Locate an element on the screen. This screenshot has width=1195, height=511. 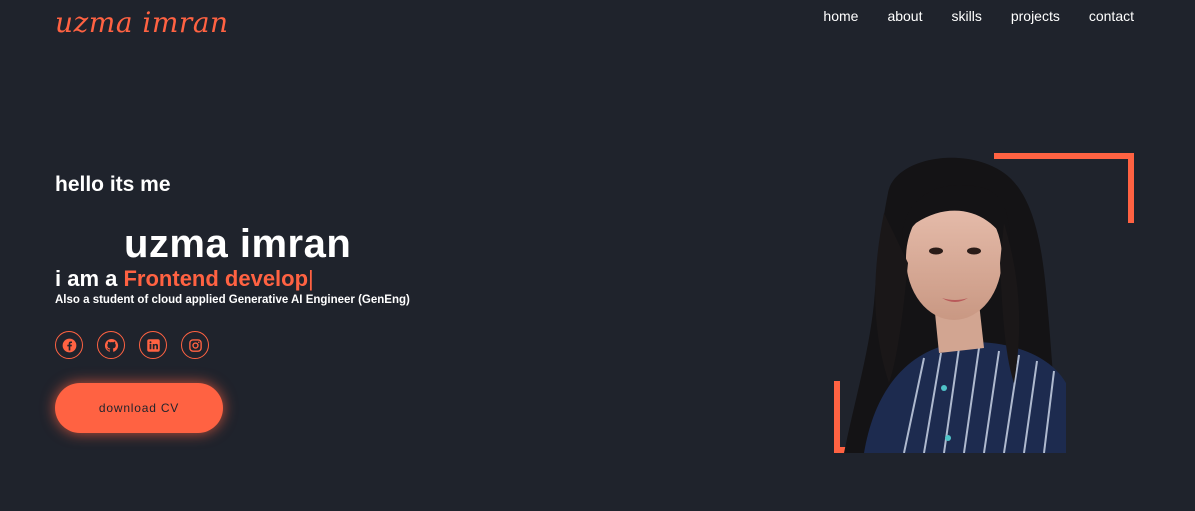
instagram-icon is located at coordinates (195, 345).